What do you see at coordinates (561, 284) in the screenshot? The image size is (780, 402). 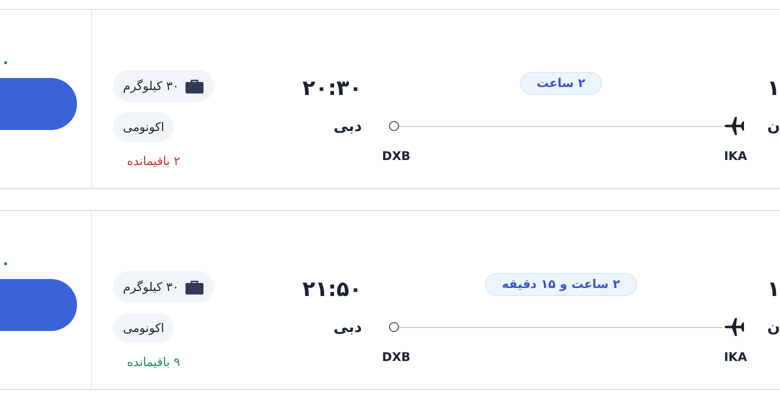 I see `duration-tag: ۲ ساعت و ۱۵ دقیقه` at bounding box center [561, 284].